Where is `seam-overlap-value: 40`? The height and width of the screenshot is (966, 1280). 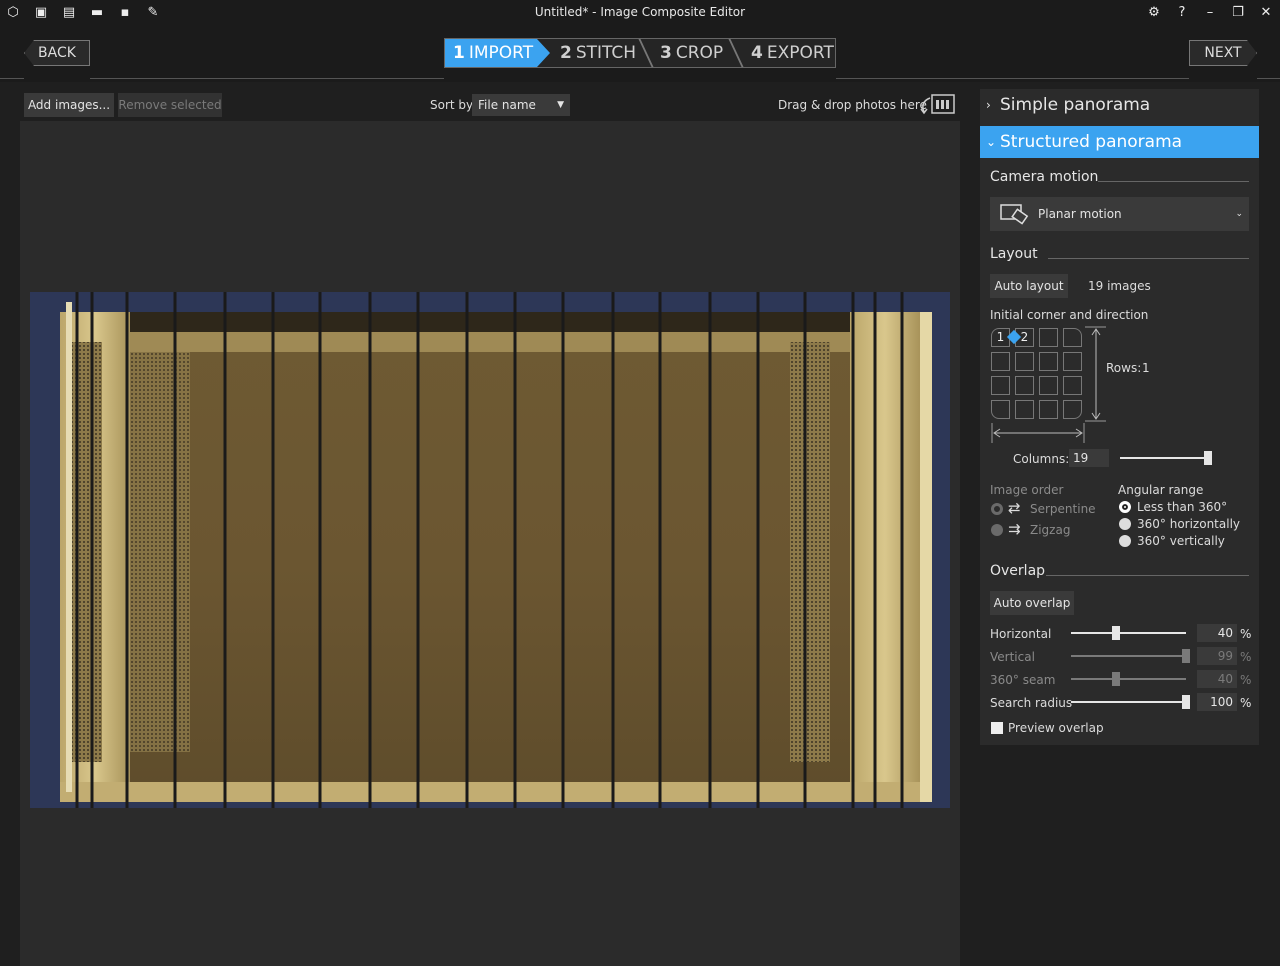
seam-overlap-value: 40 is located at coordinates (1217, 679).